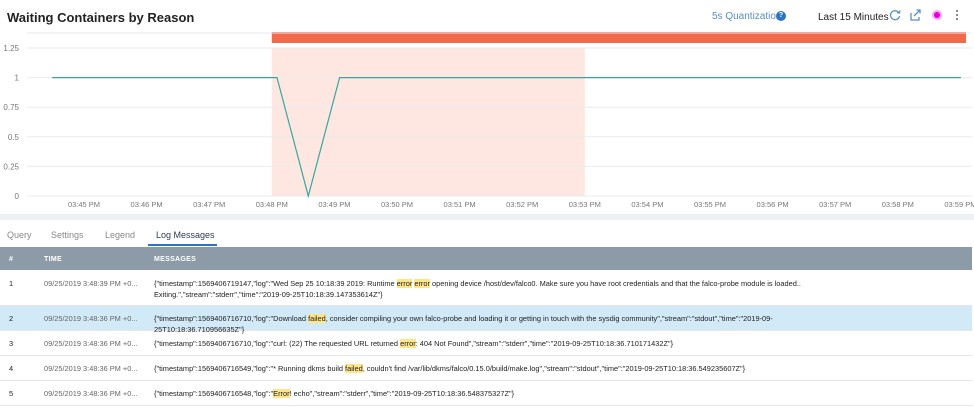 Image resolution: width=974 pixels, height=420 pixels. What do you see at coordinates (11, 343) in the screenshot?
I see `row-number: 3` at bounding box center [11, 343].